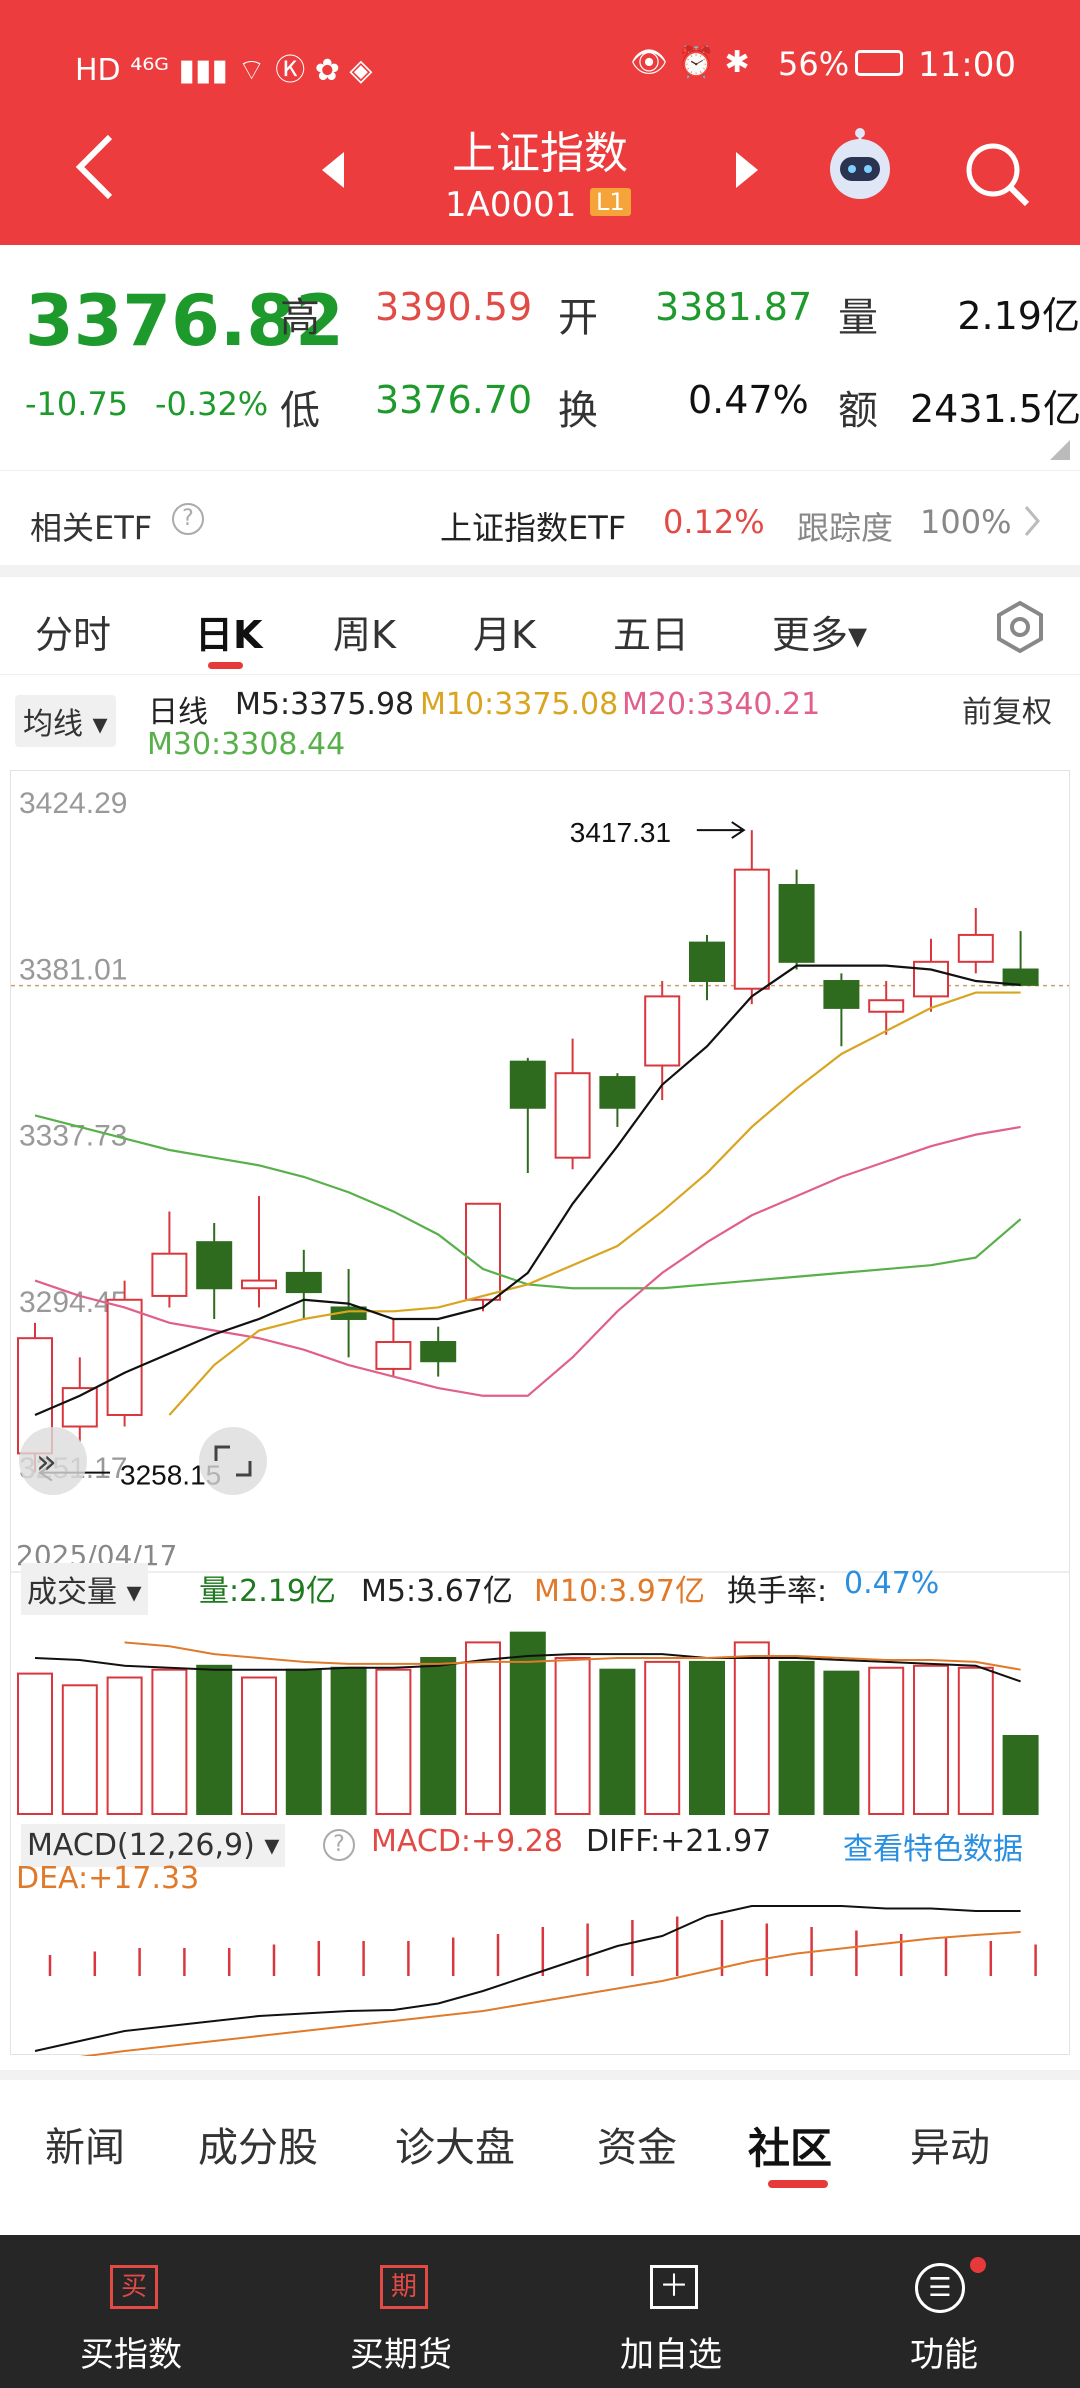 The height and width of the screenshot is (2388, 1080). I want to click on diff-line, so click(527, 1978).